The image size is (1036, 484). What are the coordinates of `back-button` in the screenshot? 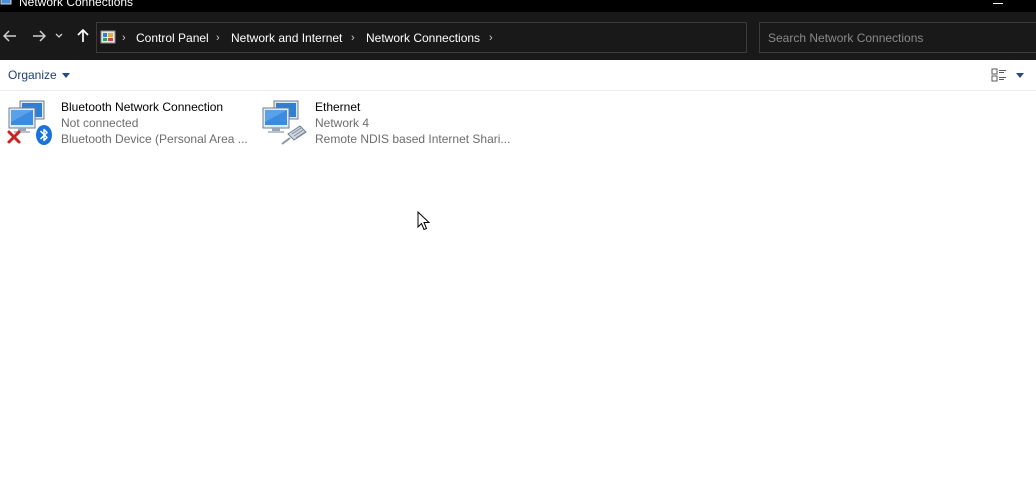 It's located at (10, 36).